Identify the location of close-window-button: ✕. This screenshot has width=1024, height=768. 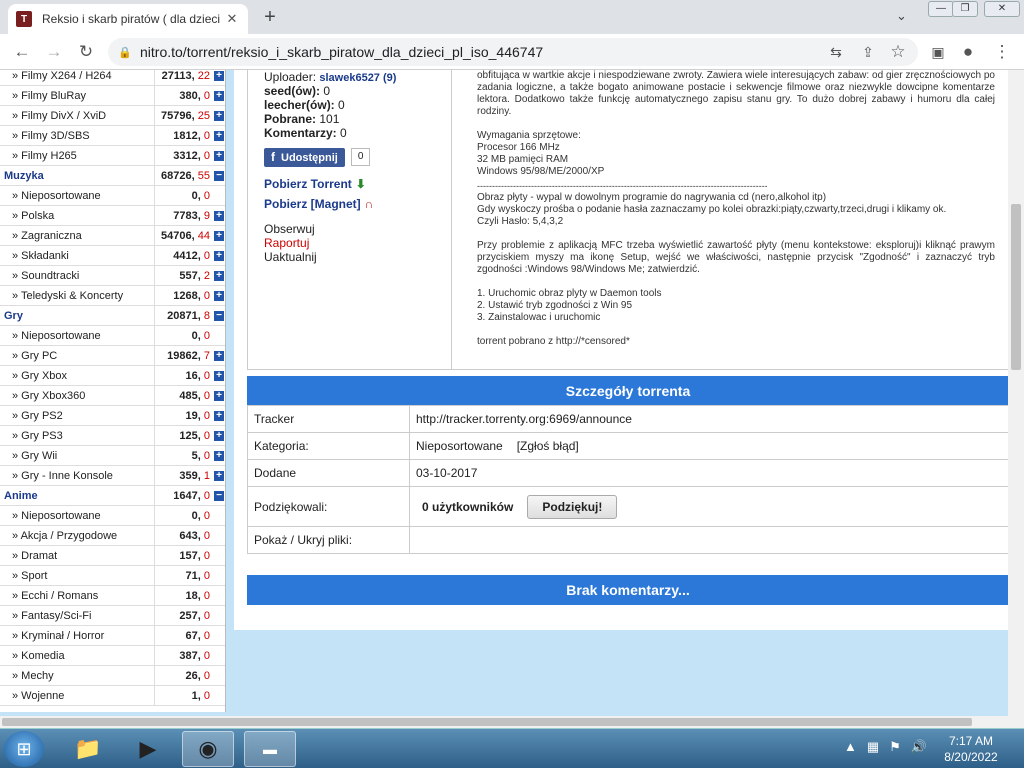
(1002, 9).